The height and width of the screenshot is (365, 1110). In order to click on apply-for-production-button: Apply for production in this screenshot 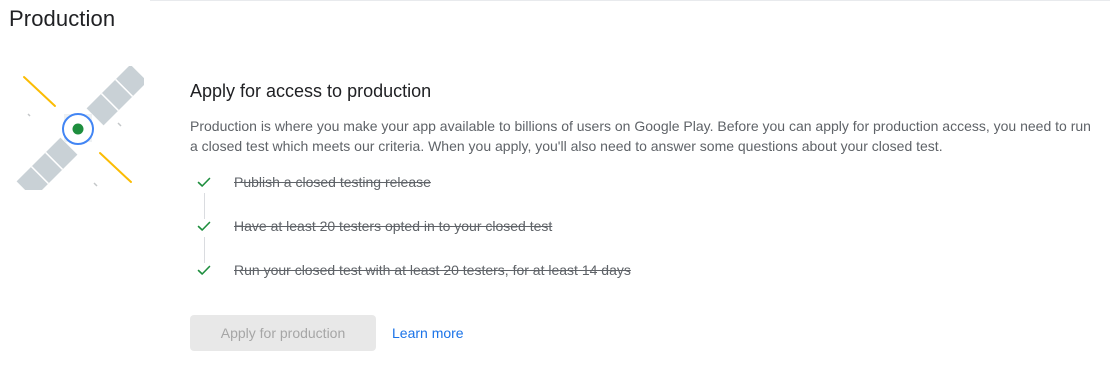, I will do `click(283, 333)`.